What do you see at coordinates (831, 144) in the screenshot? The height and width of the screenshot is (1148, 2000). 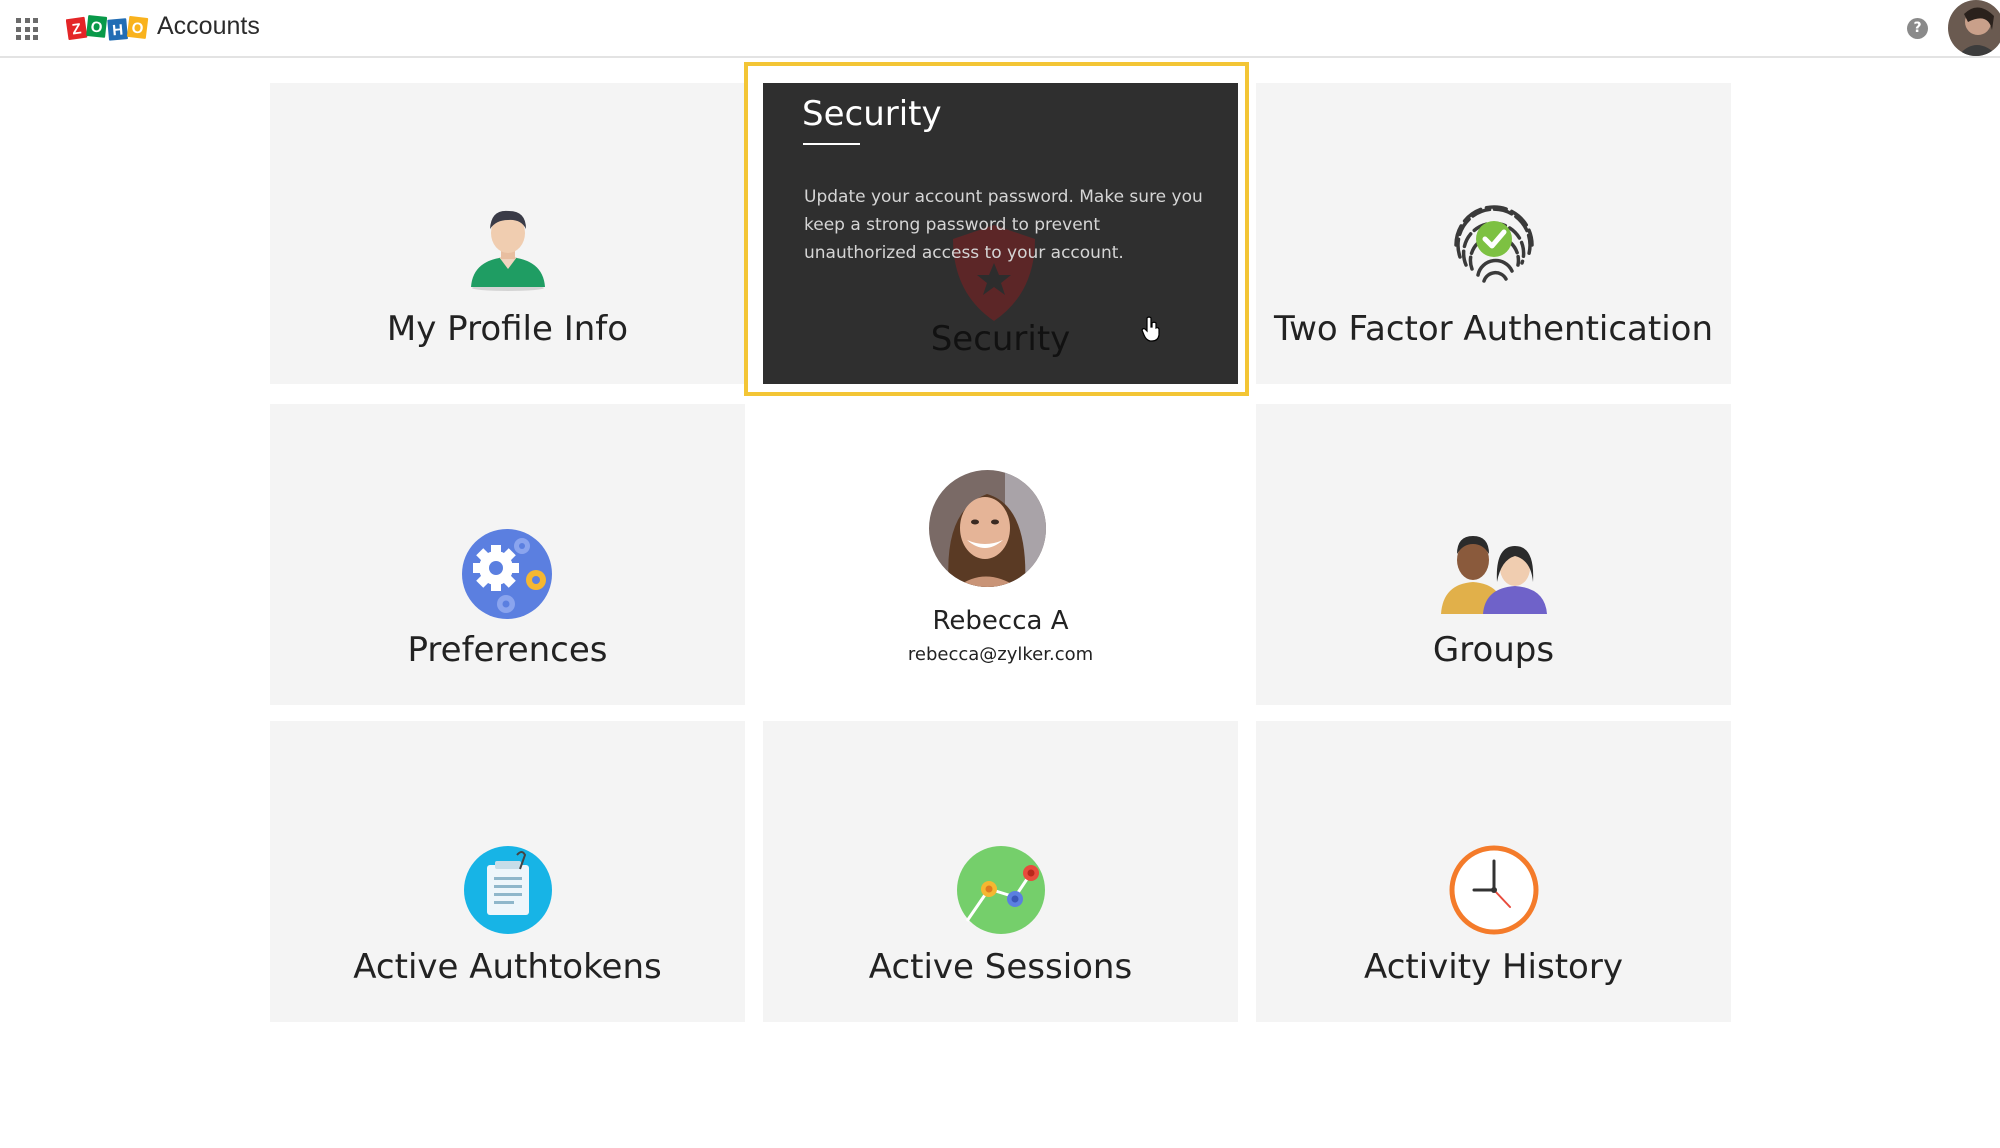 I see `title-underline` at bounding box center [831, 144].